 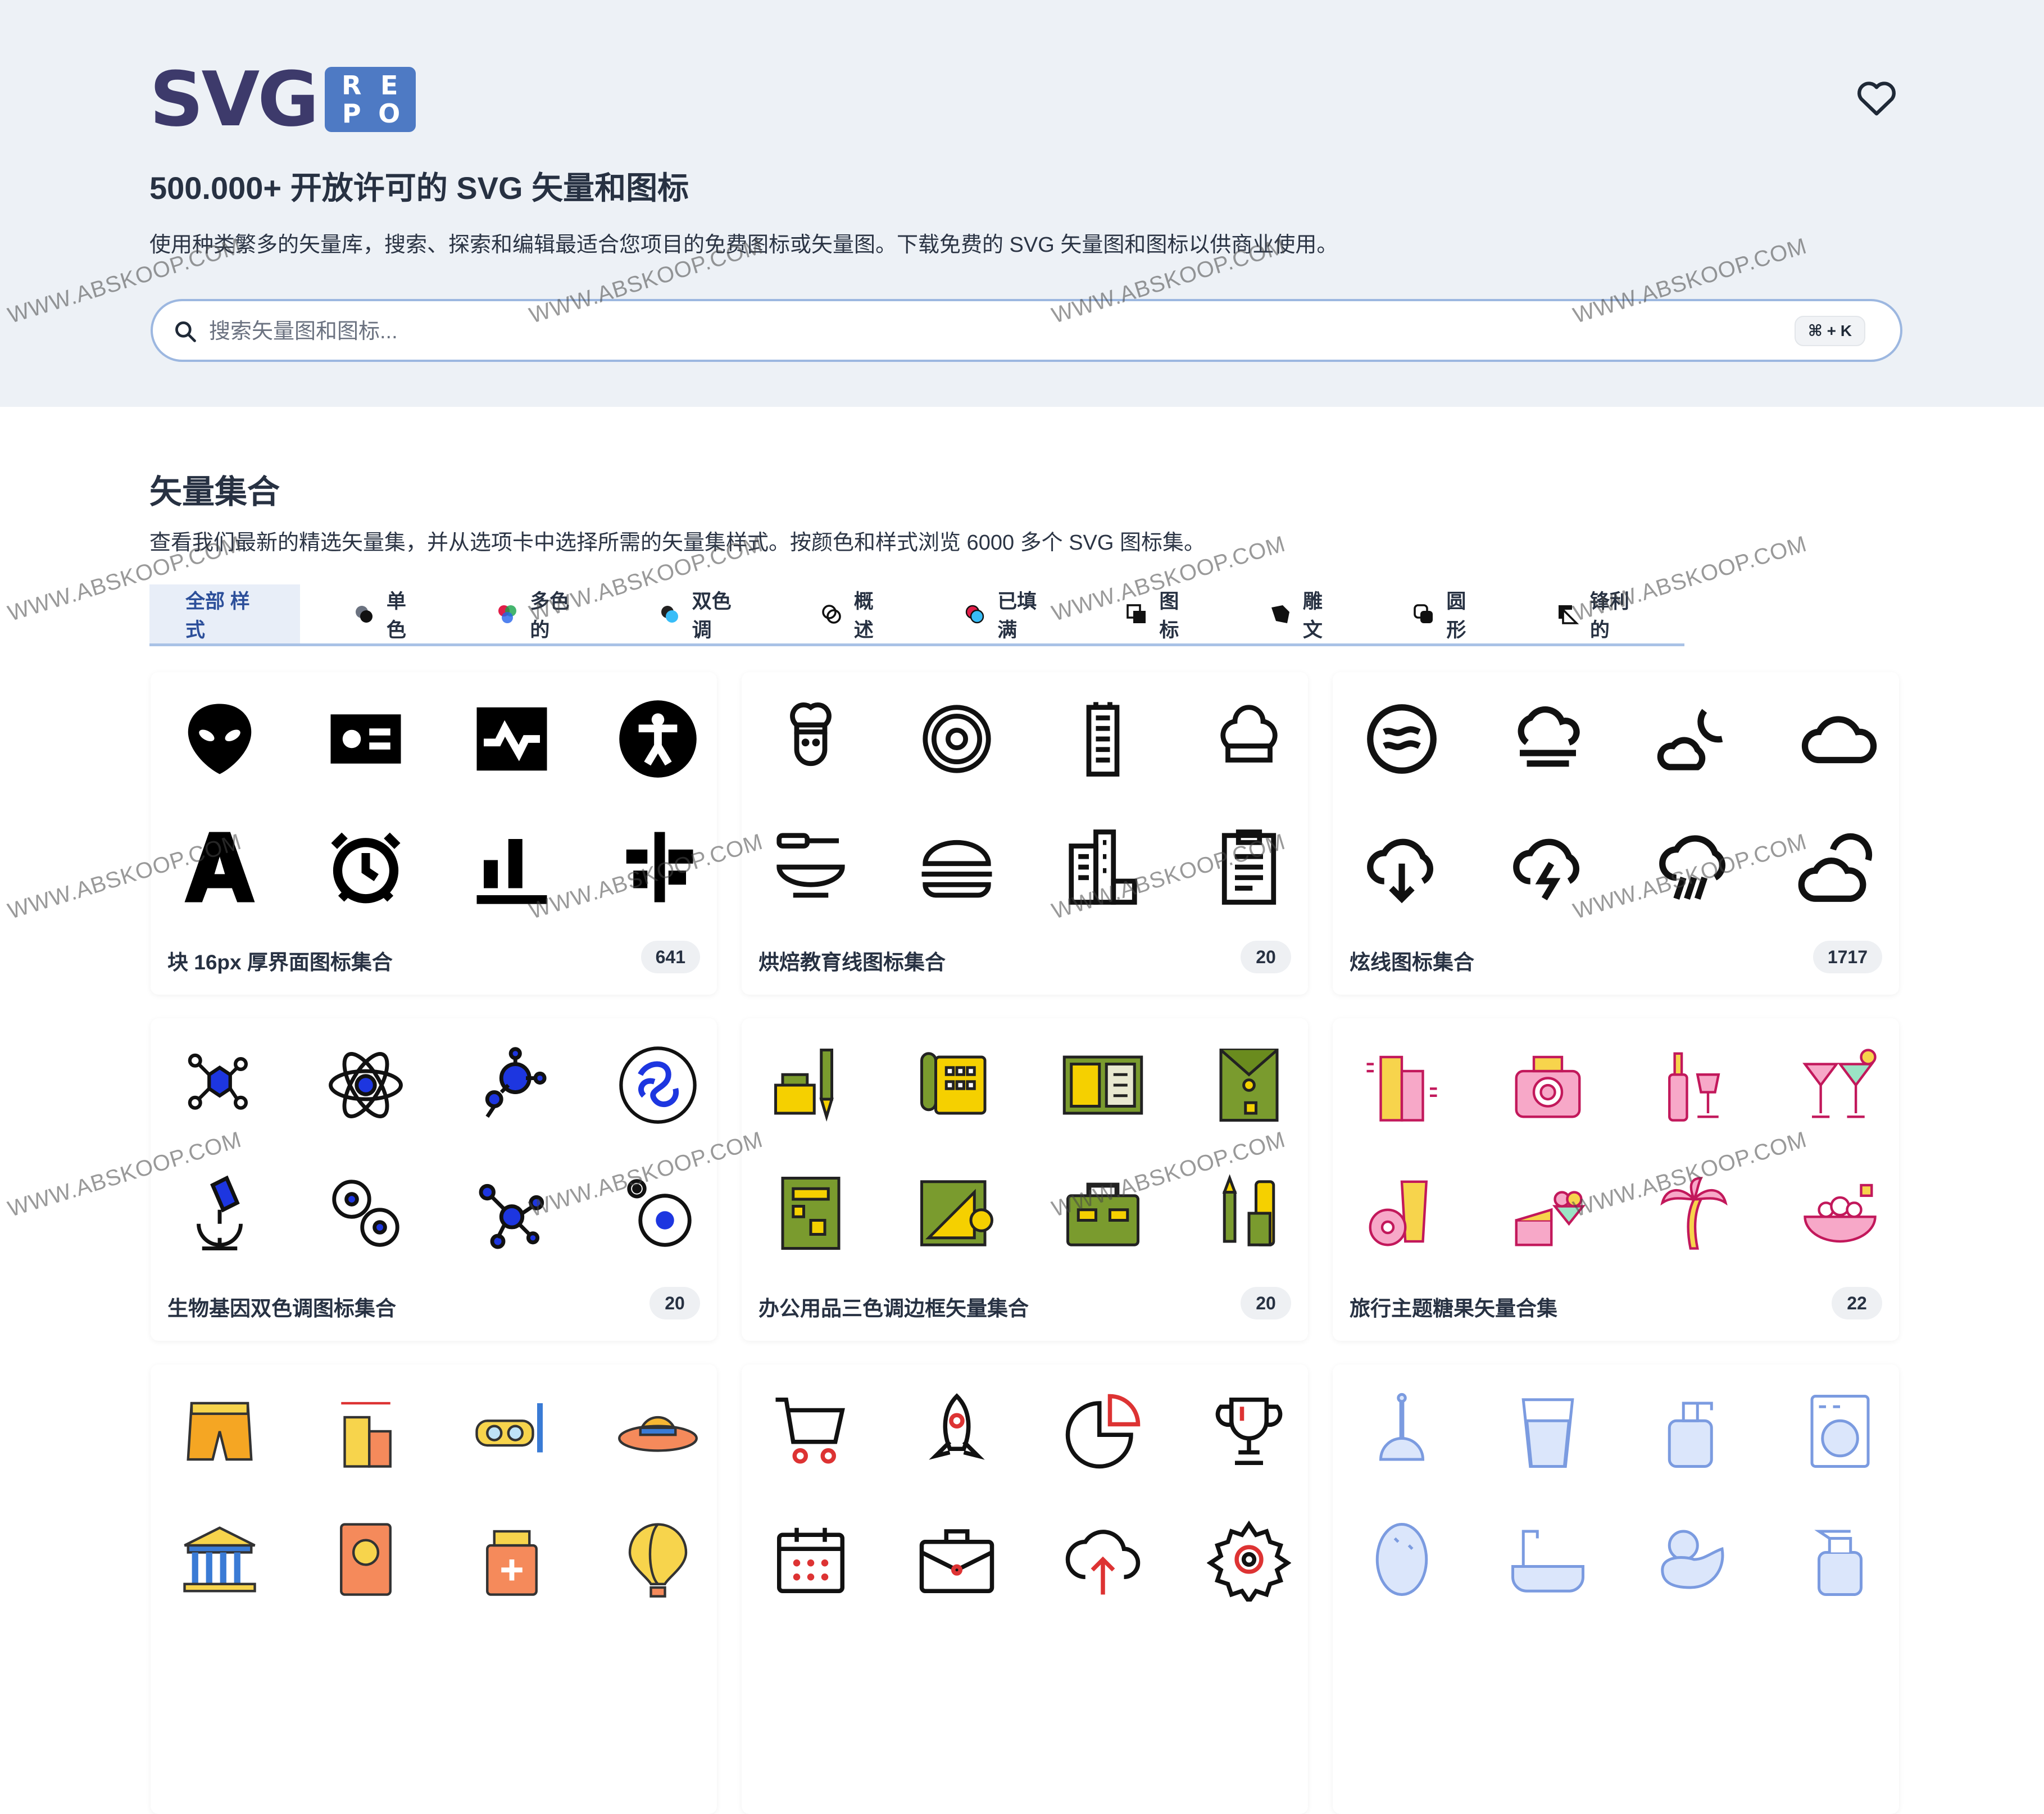 What do you see at coordinates (366, 1085) in the screenshot?
I see `atom-icon` at bounding box center [366, 1085].